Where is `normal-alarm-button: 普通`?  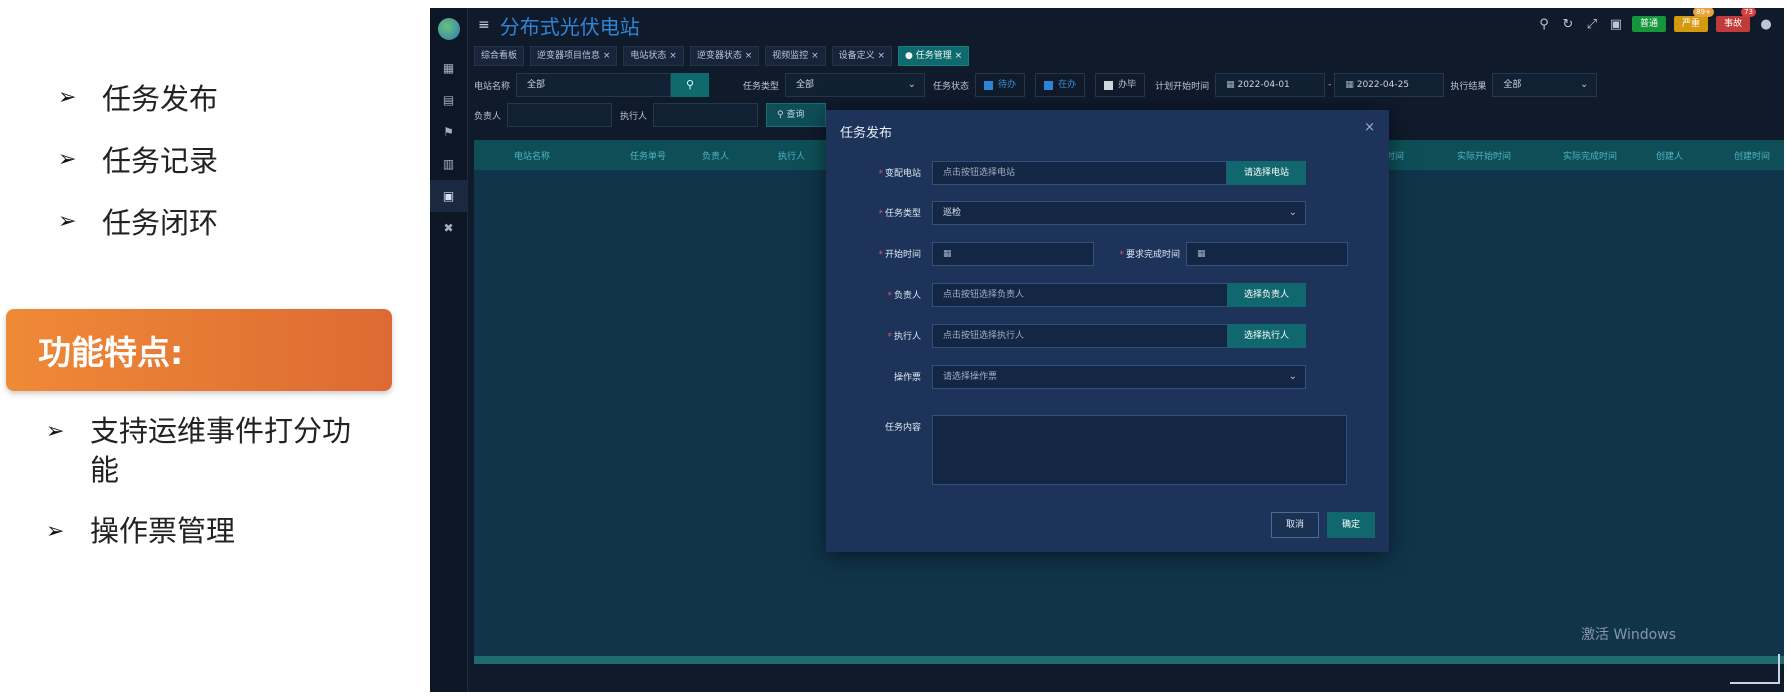
normal-alarm-button: 普通 is located at coordinates (1648, 24).